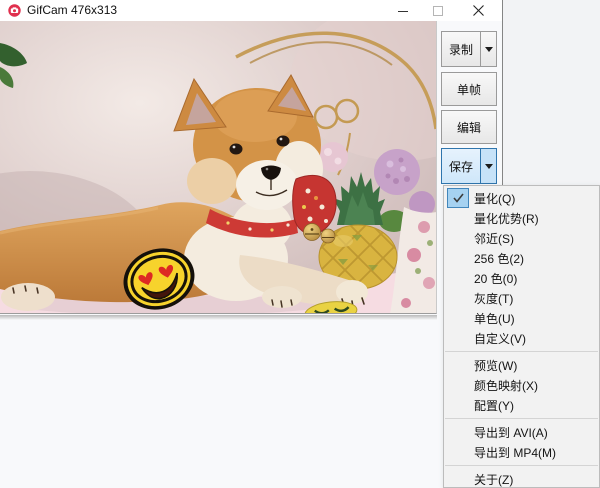  I want to click on record-button: 录制, so click(469, 49).